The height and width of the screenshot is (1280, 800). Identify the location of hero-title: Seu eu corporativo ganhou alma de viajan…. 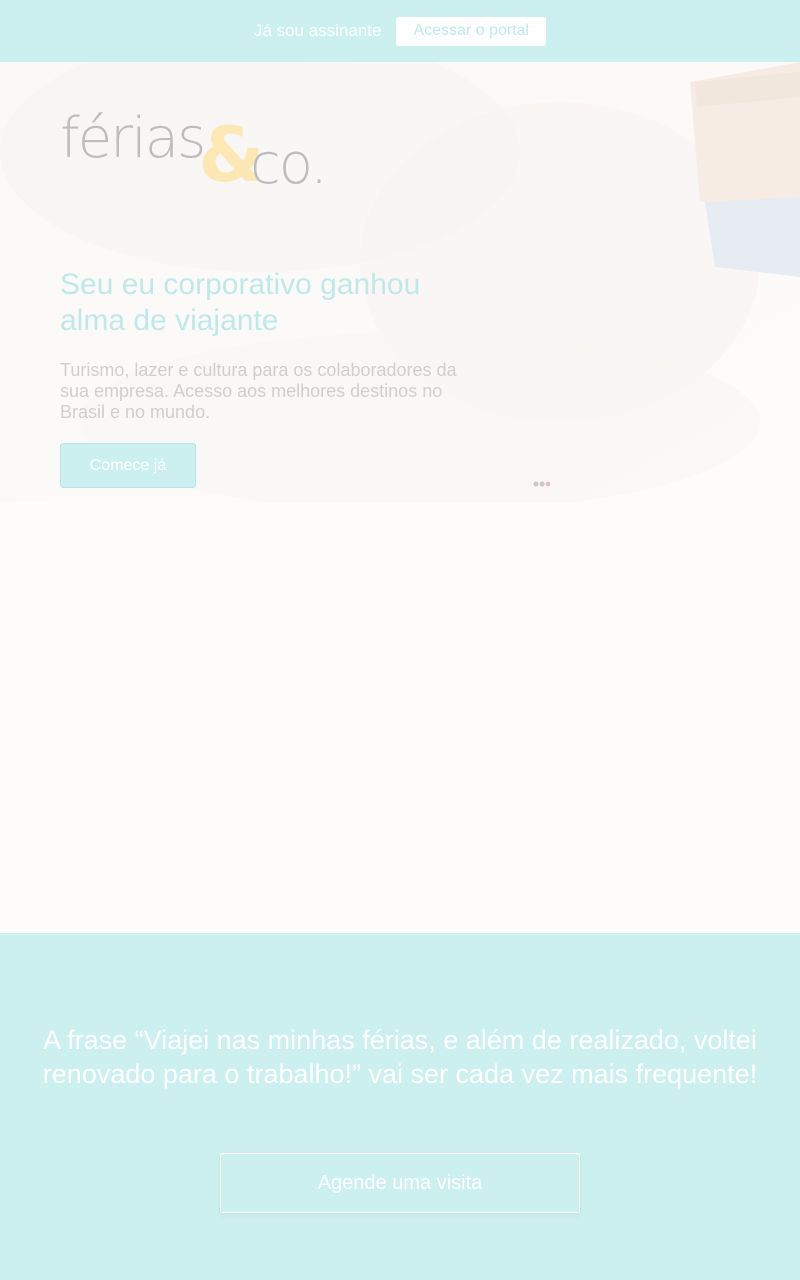
(240, 302).